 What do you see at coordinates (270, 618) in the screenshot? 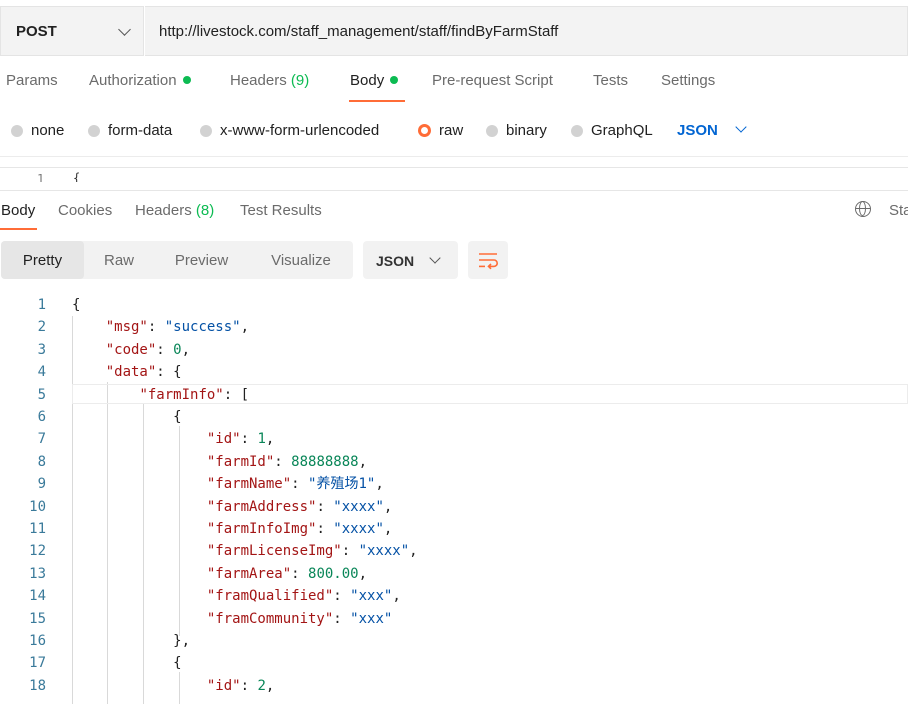
I see `code-token: "framCommunity"` at bounding box center [270, 618].